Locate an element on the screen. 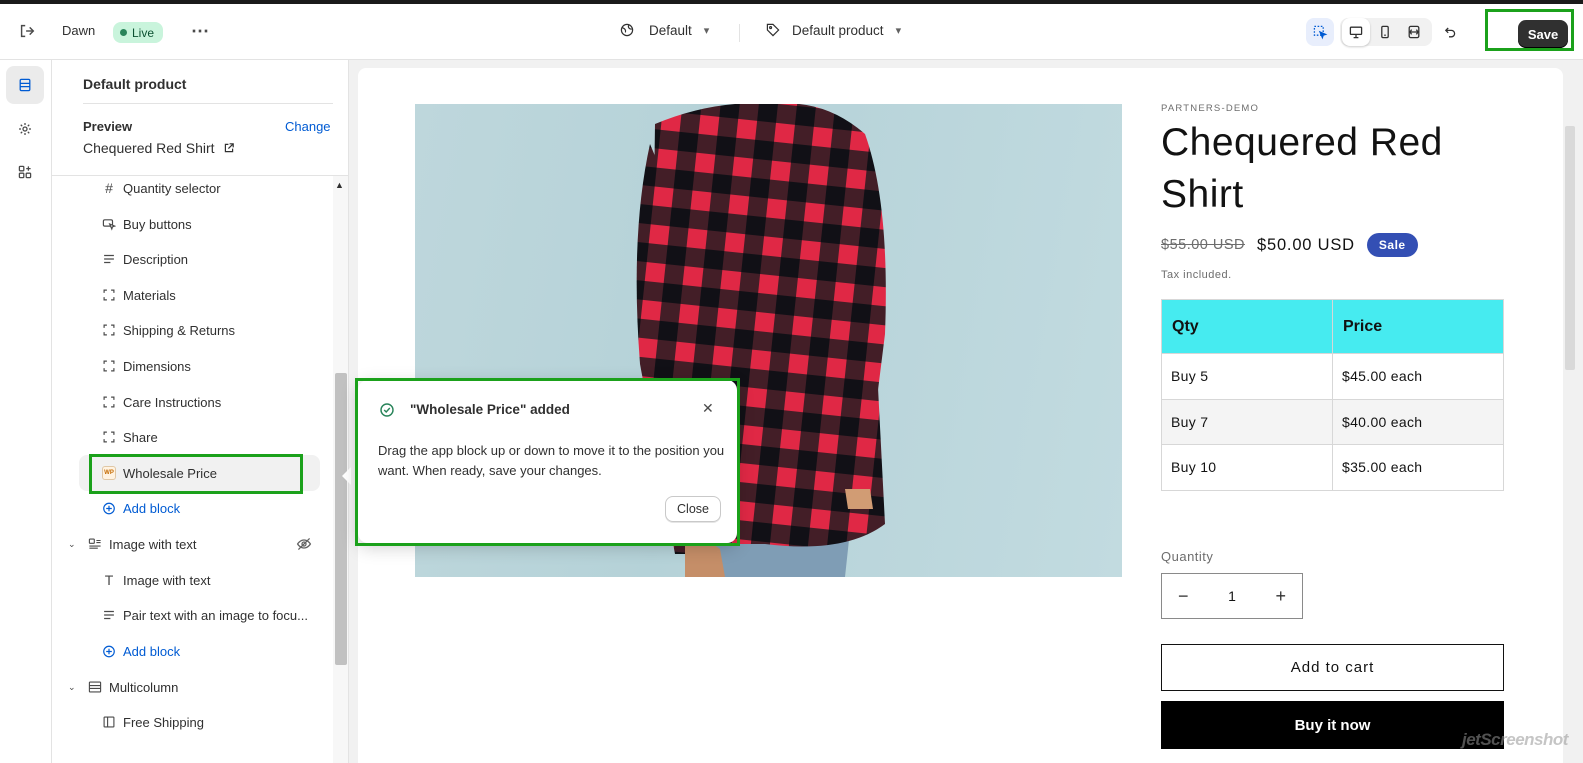 This screenshot has width=1583, height=763. fullscreen-view-button is located at coordinates (1414, 32).